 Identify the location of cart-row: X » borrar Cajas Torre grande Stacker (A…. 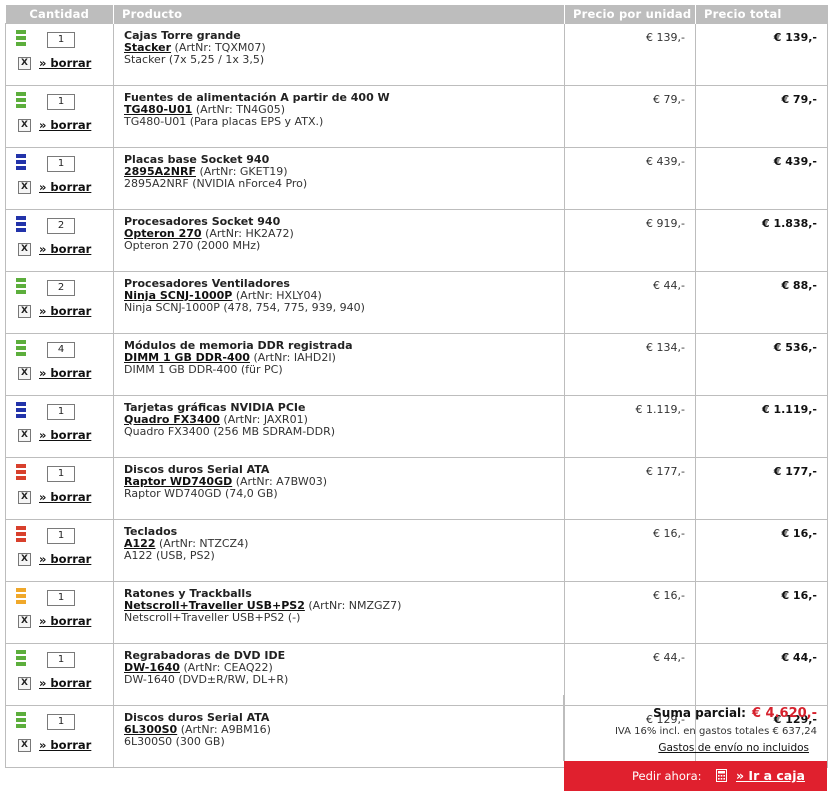
(416, 54).